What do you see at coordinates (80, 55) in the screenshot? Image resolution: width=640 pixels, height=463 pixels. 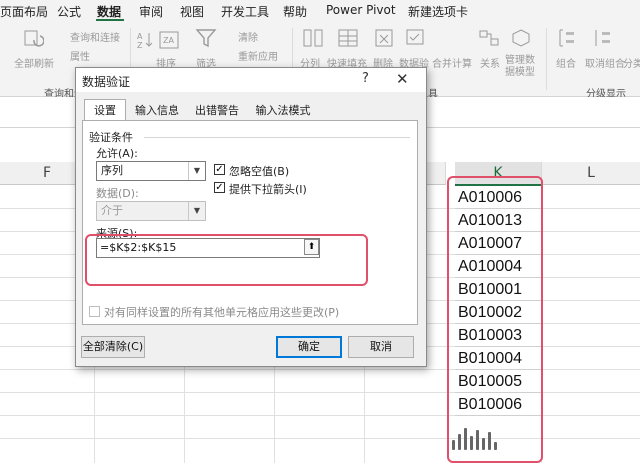 I see `properties-label: 属性` at bounding box center [80, 55].